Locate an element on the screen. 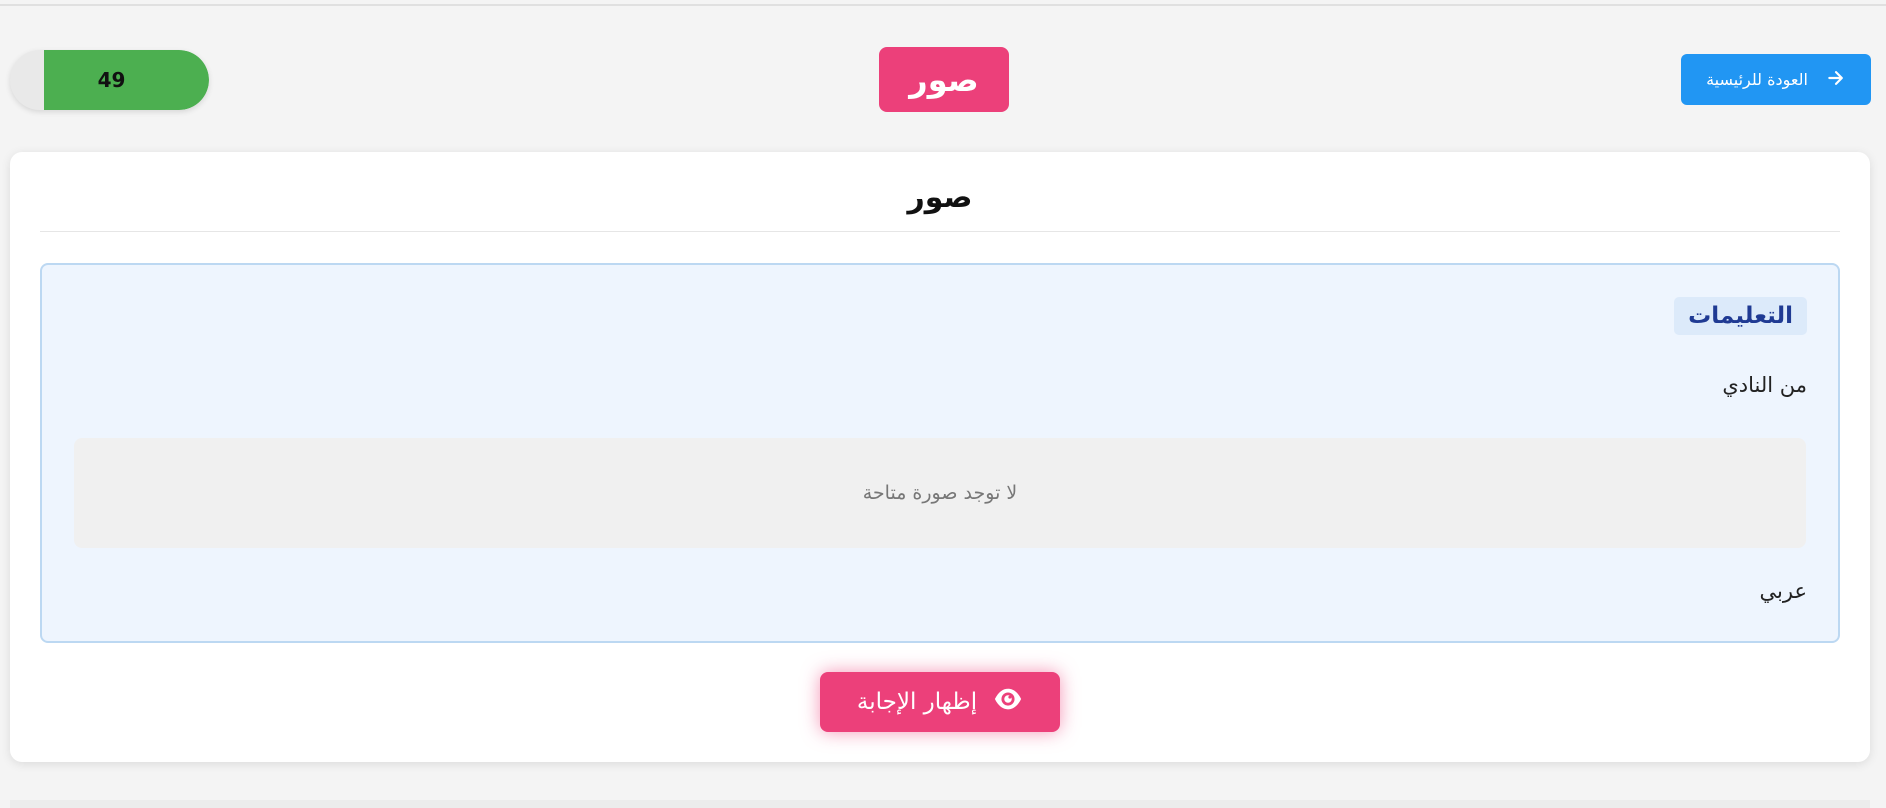 The width and height of the screenshot is (1886, 808). score-value: 49 is located at coordinates (111, 80).